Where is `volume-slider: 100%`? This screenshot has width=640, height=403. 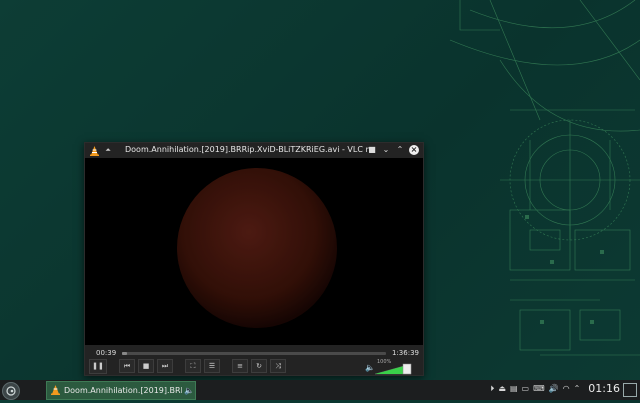
volume-slider: 100% is located at coordinates (393, 367).